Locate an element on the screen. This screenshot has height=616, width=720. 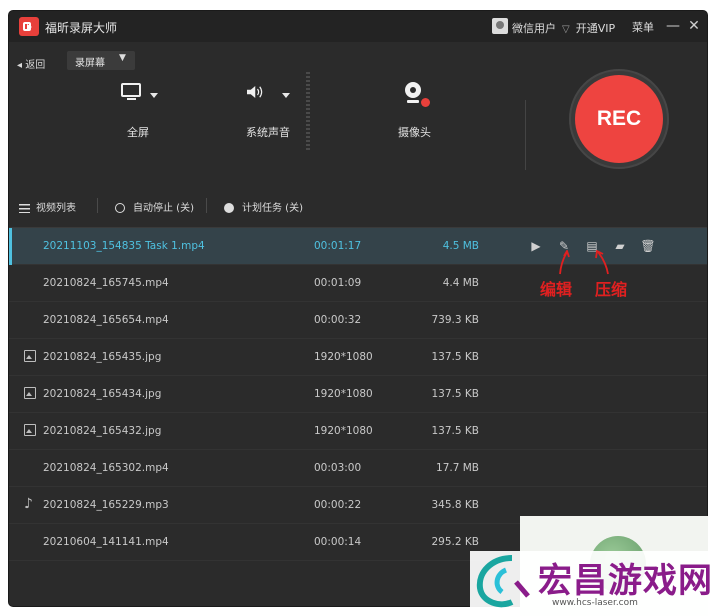
list-item: 20210824_165302.mp4 00:03:00 17.7 MB is located at coordinates (358, 468).